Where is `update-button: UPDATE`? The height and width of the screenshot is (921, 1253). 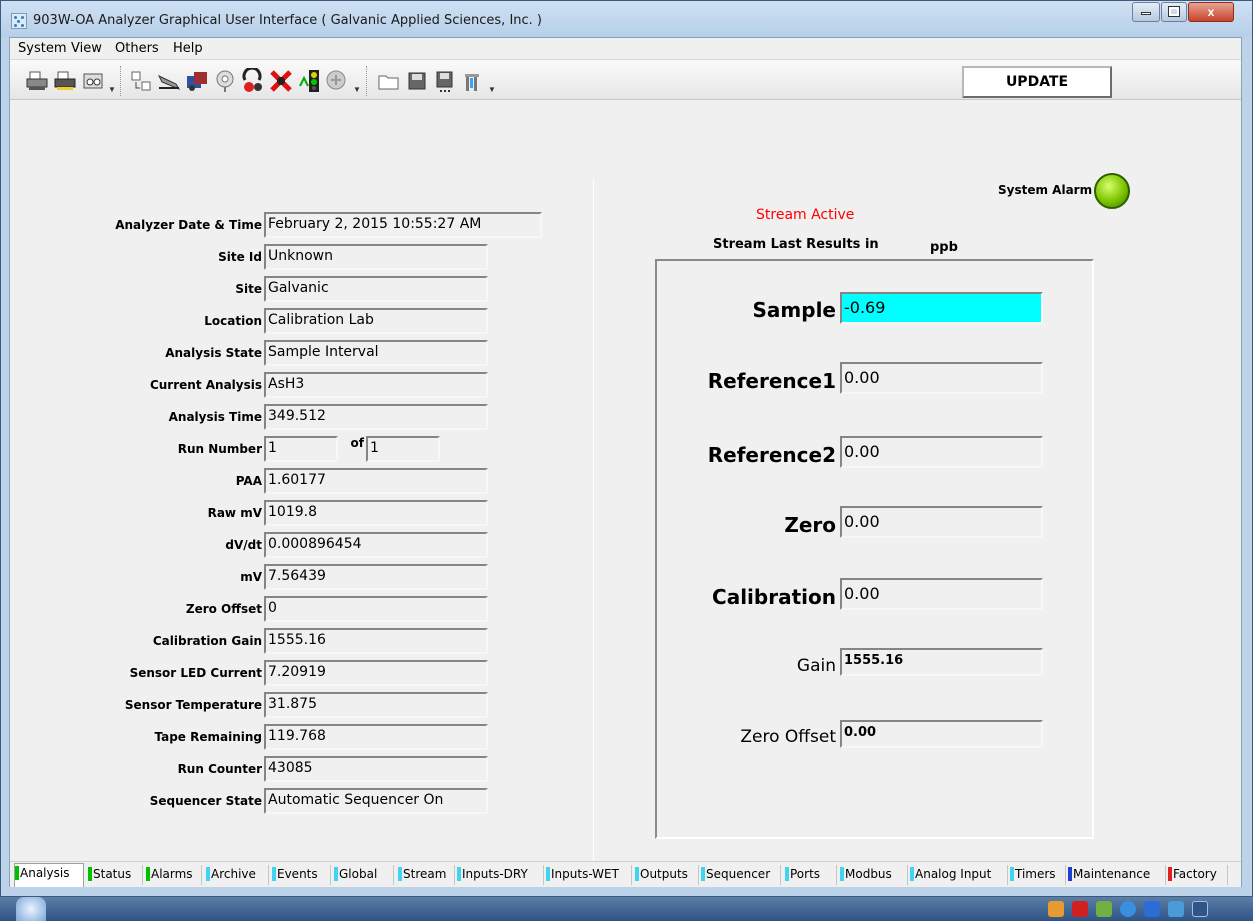
update-button: UPDATE is located at coordinates (1037, 82).